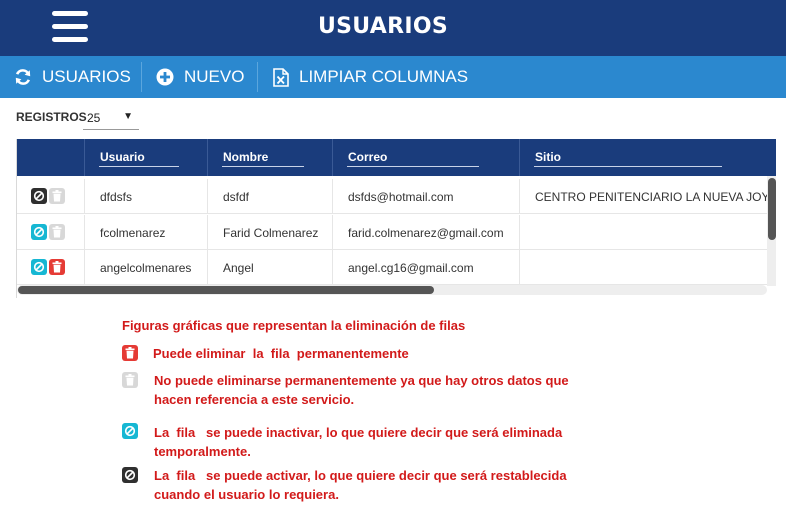 The height and width of the screenshot is (512, 786). I want to click on refresh-usuarios-button: USUARIOS, so click(72, 77).